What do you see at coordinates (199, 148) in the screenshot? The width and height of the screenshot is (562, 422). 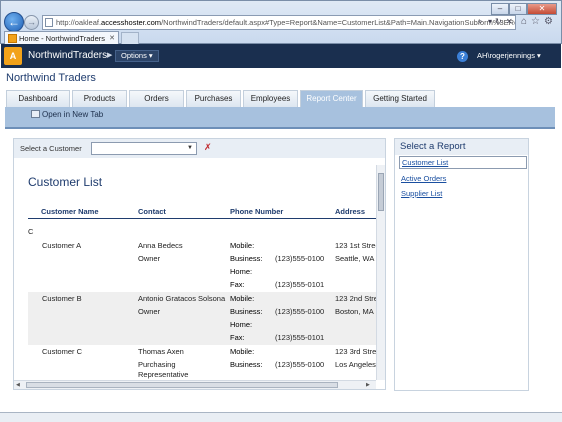 I see `customer-filter-bar: Select a Customer ▼ ✗` at bounding box center [199, 148].